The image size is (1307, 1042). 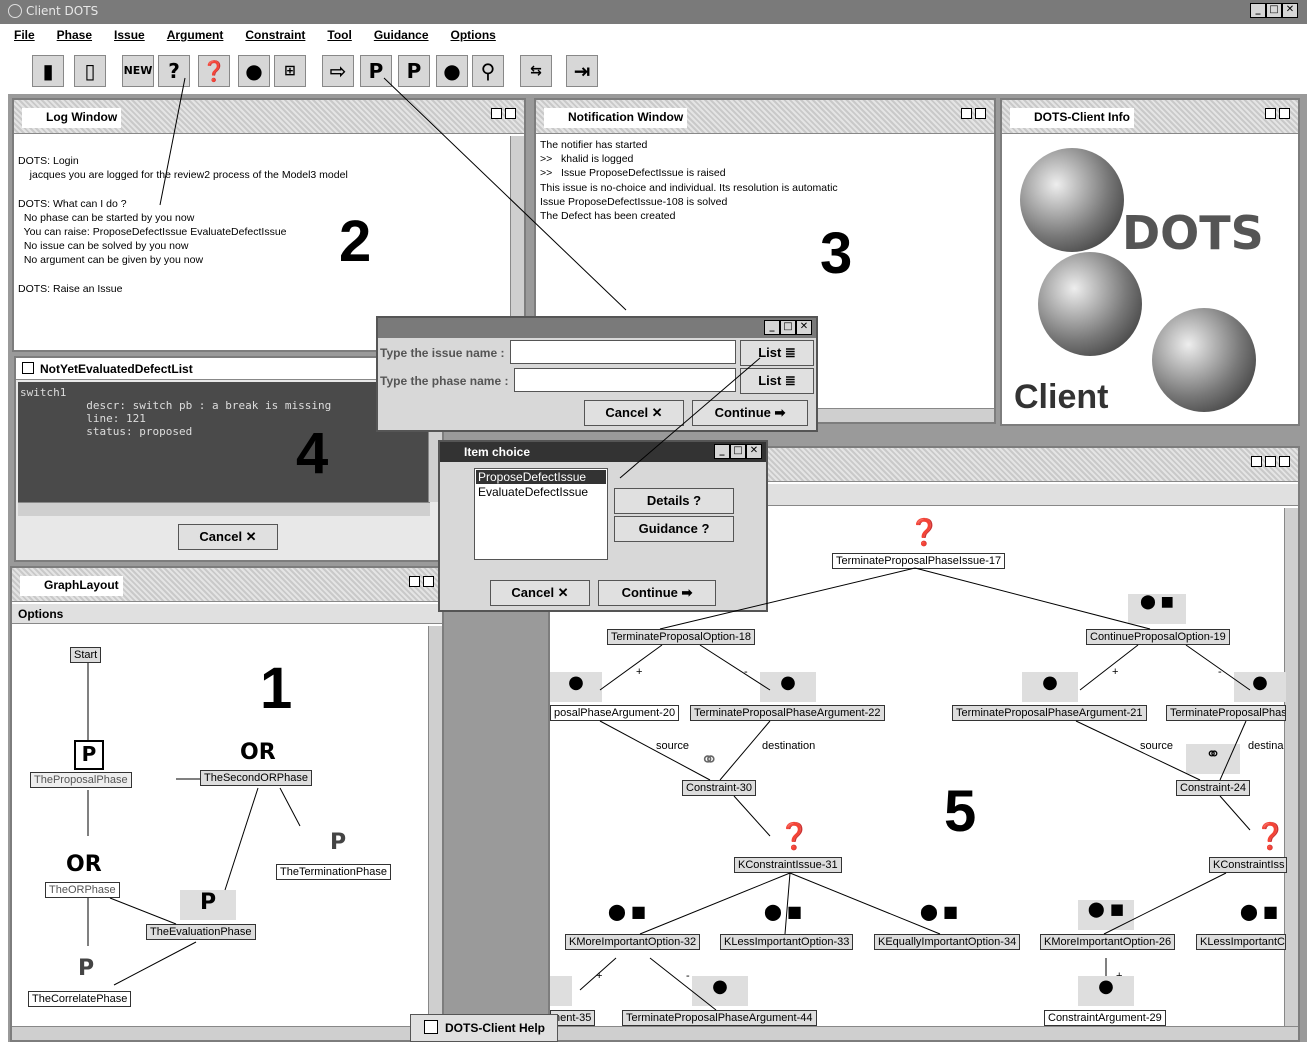 I want to click on menu-phase: Phase, so click(x=74, y=38).